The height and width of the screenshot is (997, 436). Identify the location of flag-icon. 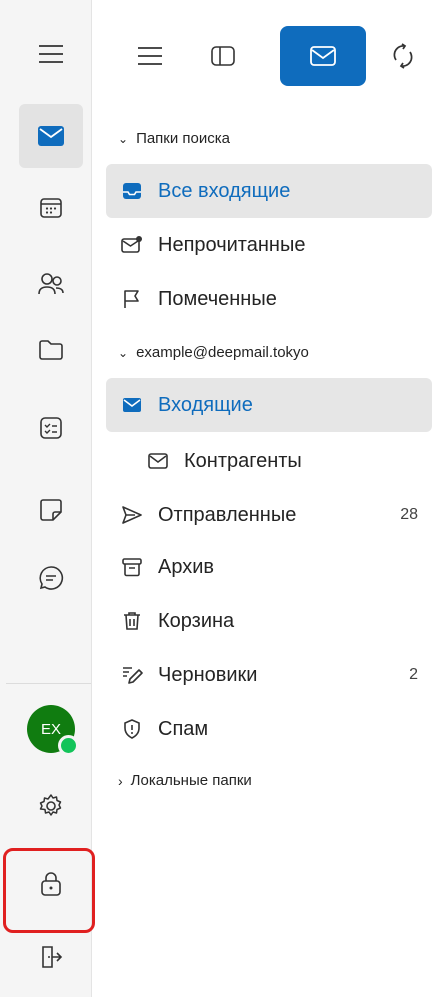
(132, 299).